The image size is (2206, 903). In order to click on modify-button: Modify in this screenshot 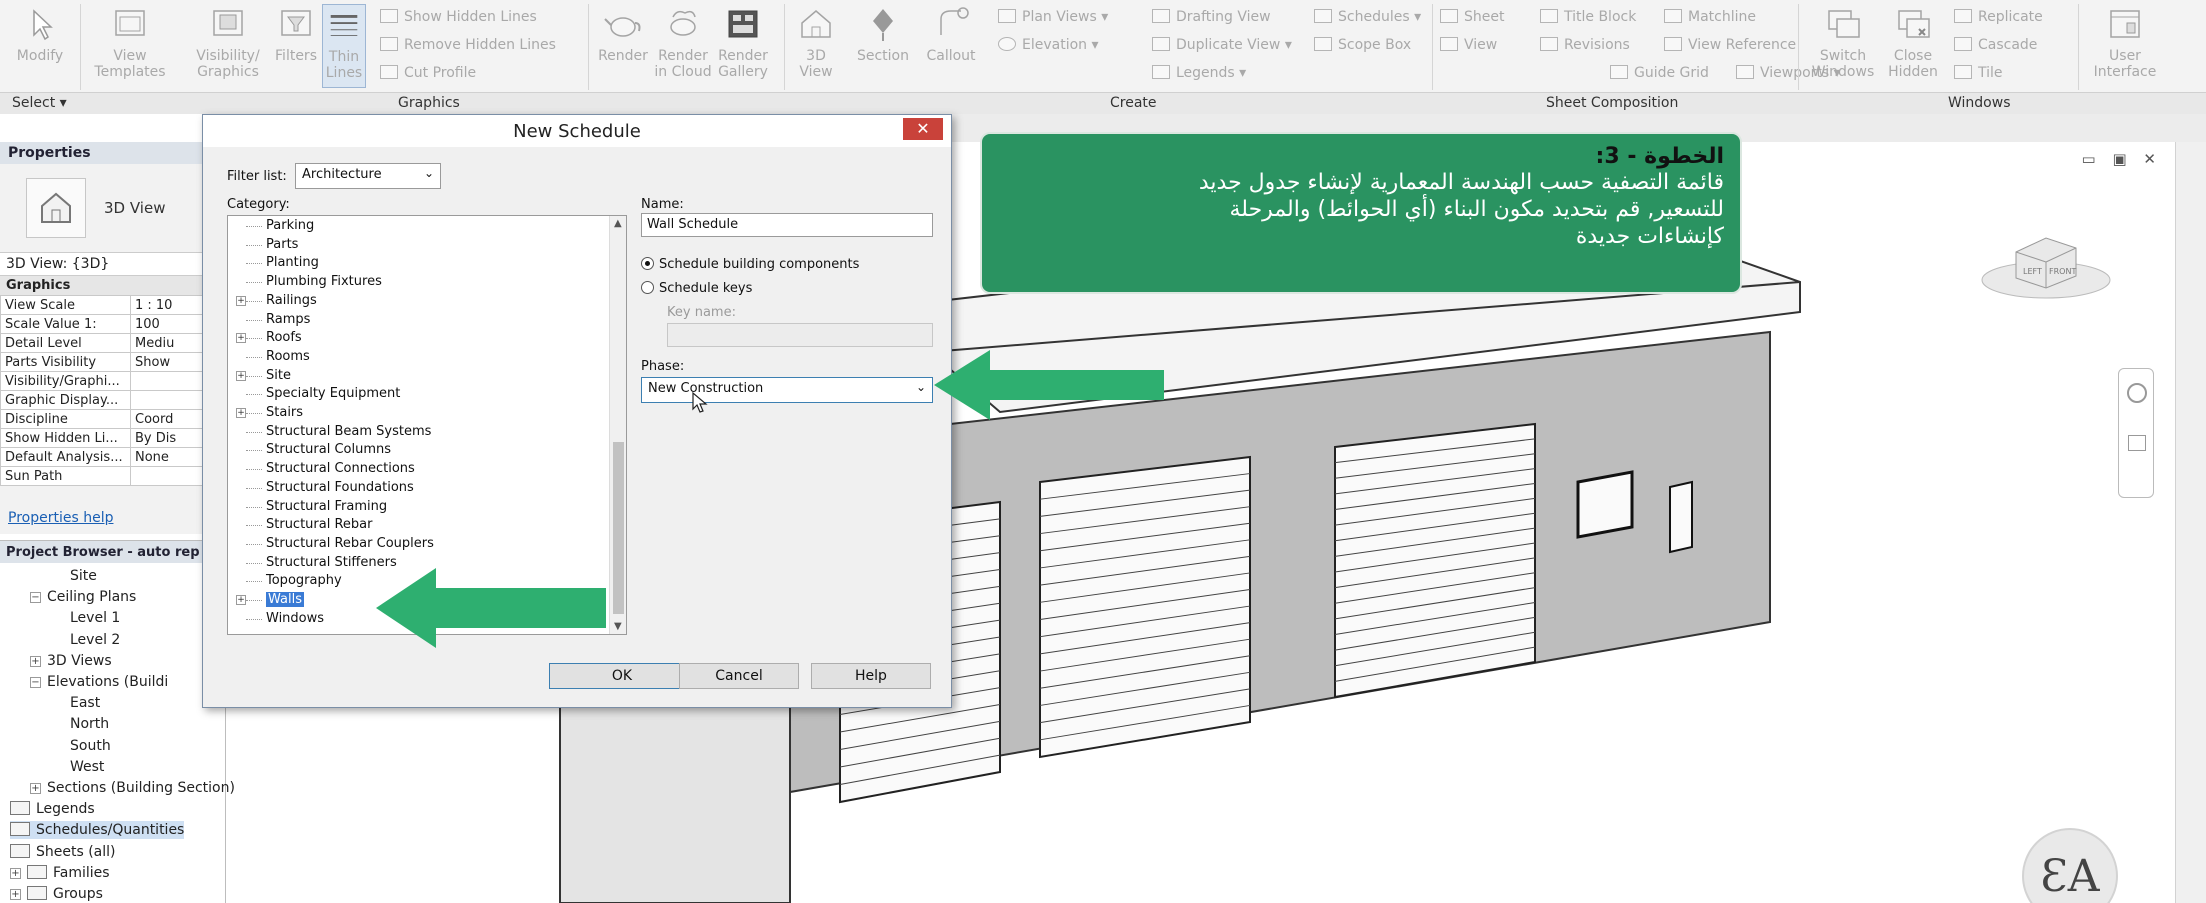, I will do `click(40, 34)`.